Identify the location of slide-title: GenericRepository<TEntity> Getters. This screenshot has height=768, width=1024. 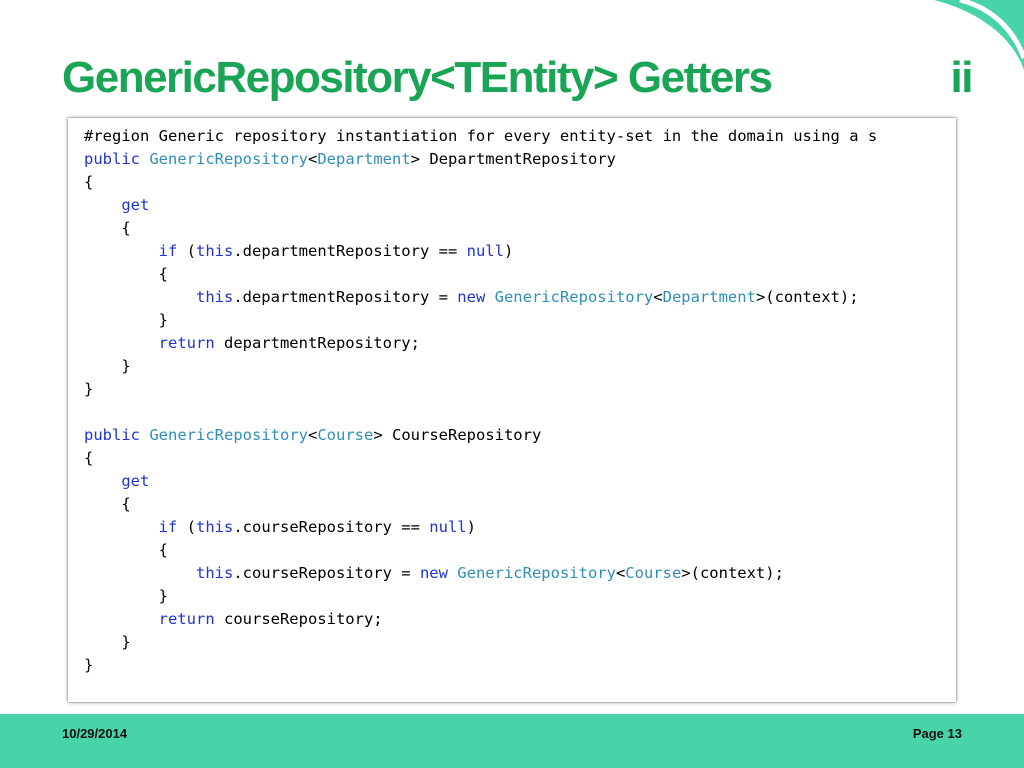
(417, 77).